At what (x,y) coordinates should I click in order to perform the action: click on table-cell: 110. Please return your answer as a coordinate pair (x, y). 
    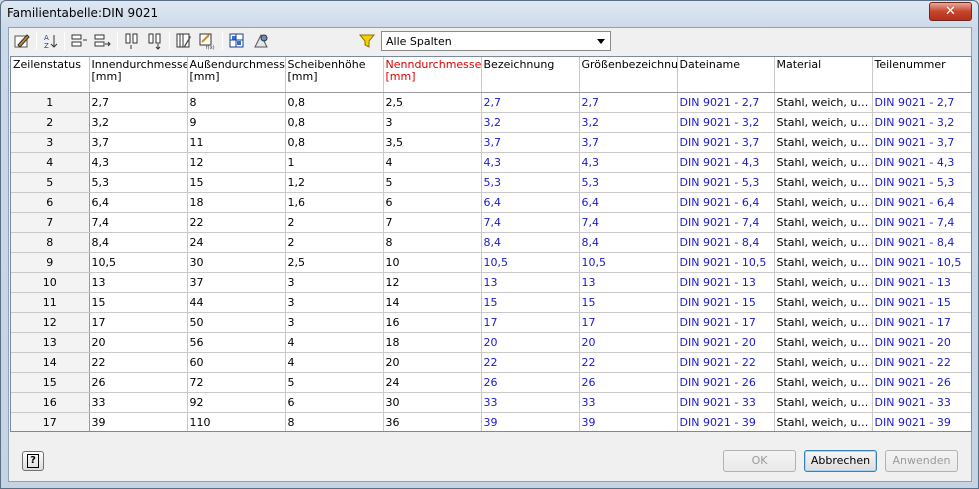
    Looking at the image, I should click on (236, 421).